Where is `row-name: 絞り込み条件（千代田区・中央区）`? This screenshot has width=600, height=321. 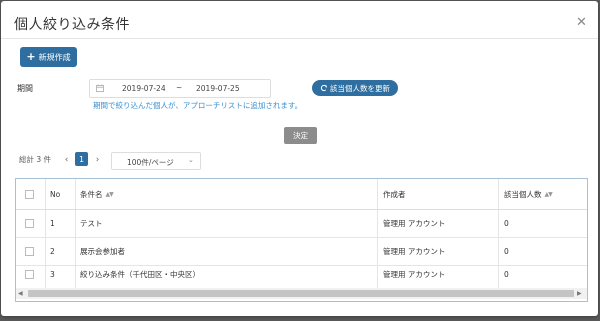
row-name: 絞り込み条件（千代田区・中央区） is located at coordinates (140, 274).